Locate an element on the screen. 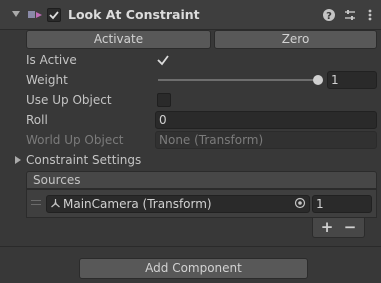  weight-label: Weight is located at coordinates (47, 80).